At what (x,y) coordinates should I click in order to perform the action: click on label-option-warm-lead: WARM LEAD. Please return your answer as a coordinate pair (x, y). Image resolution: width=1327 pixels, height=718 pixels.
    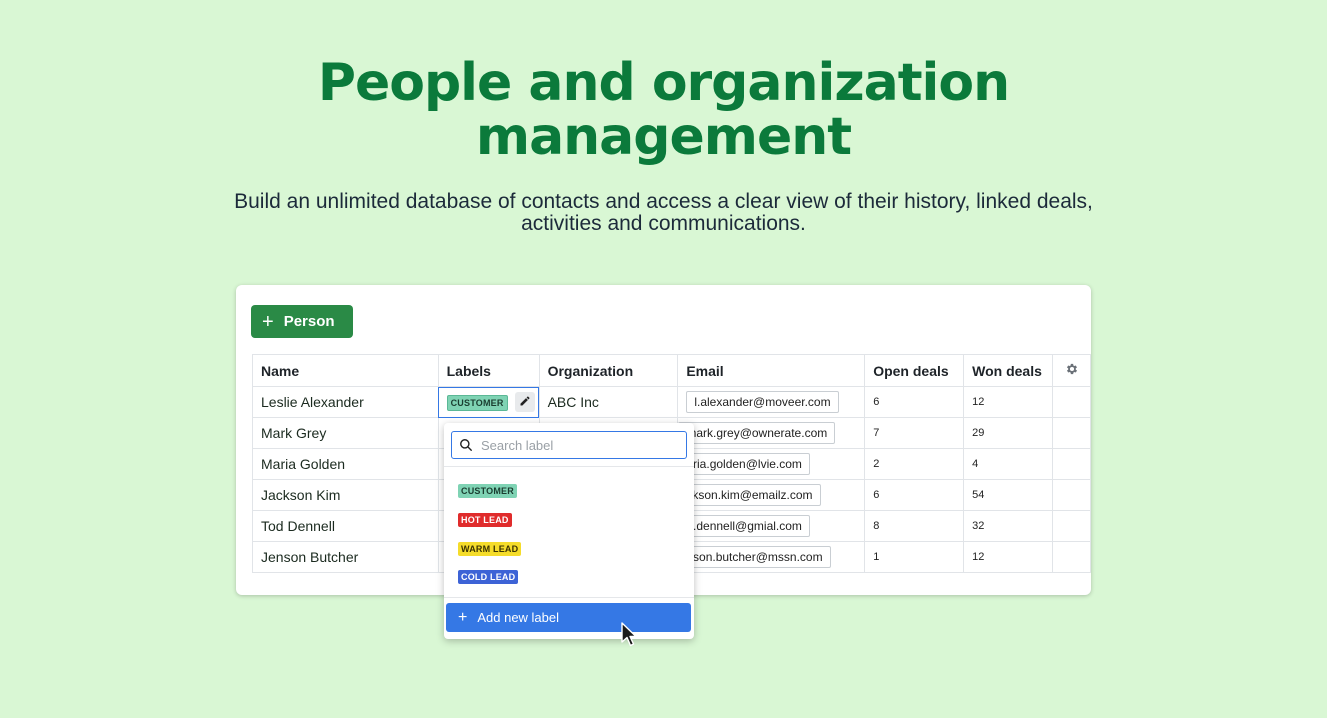
    Looking at the image, I should click on (490, 548).